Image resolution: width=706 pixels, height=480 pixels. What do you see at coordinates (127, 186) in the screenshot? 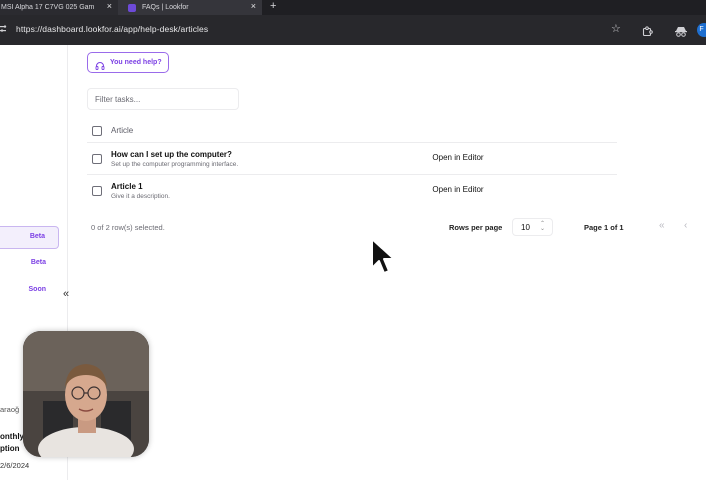
I see `article-title: Article 1` at bounding box center [127, 186].